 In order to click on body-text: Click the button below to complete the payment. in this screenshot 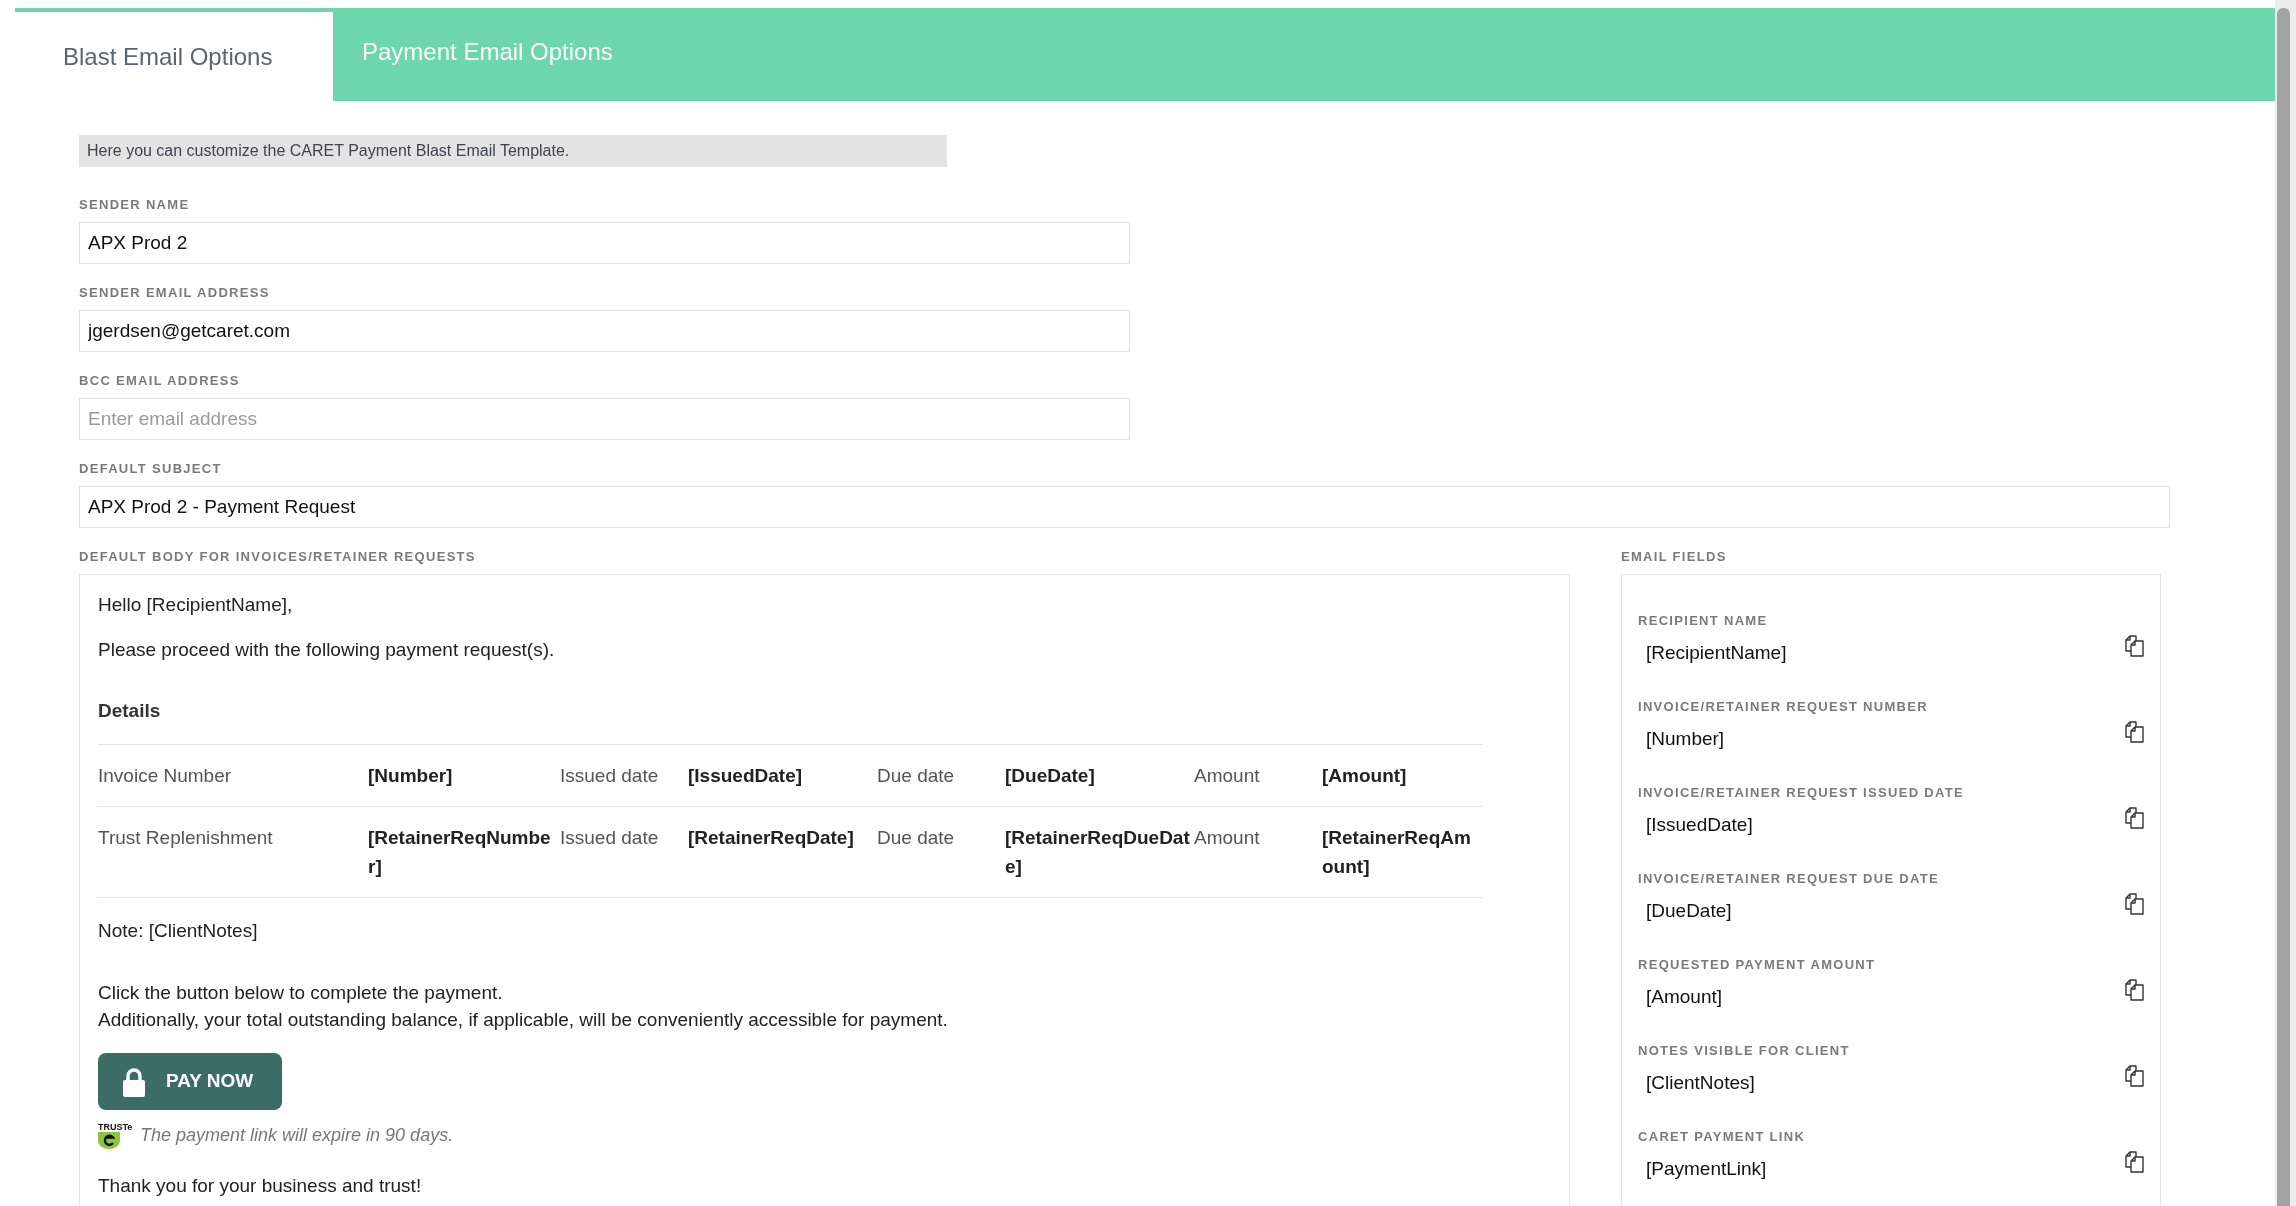, I will do `click(300, 993)`.